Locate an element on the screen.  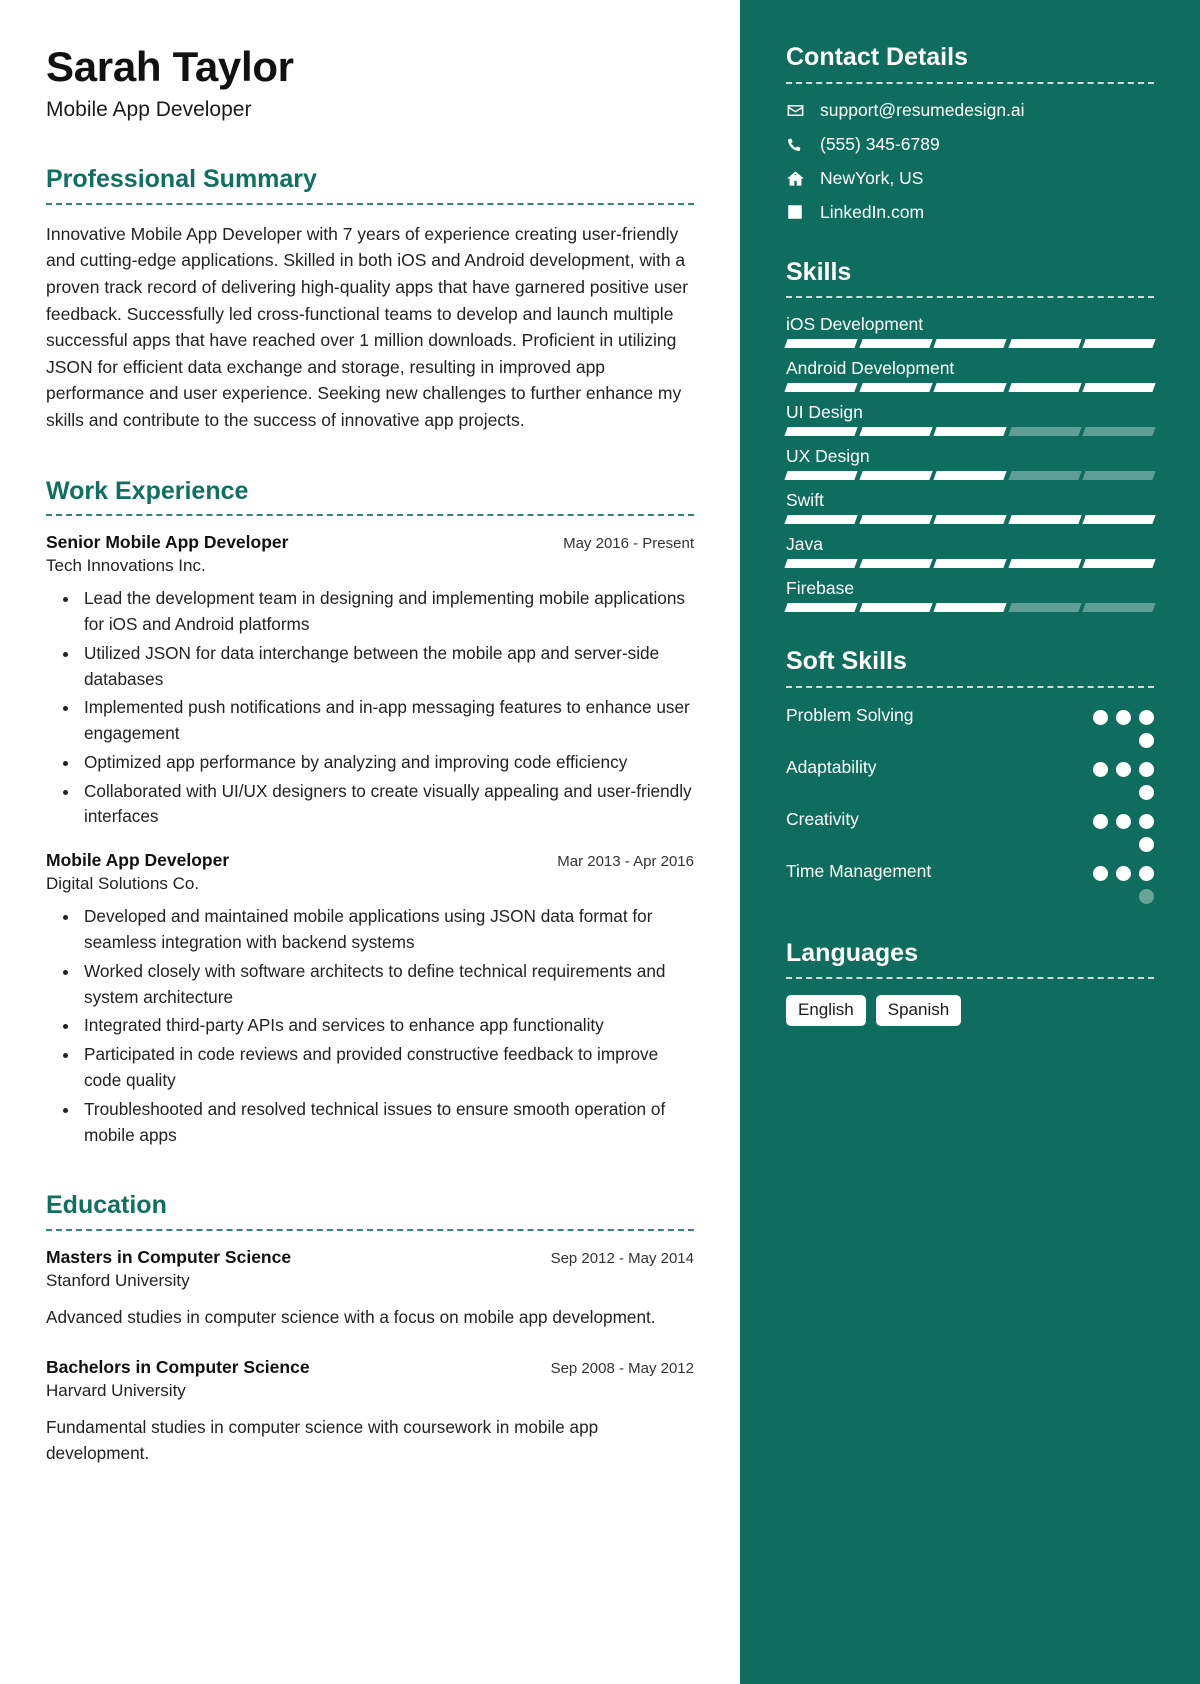
contact-value: (555) 345-6789 is located at coordinates (880, 143).